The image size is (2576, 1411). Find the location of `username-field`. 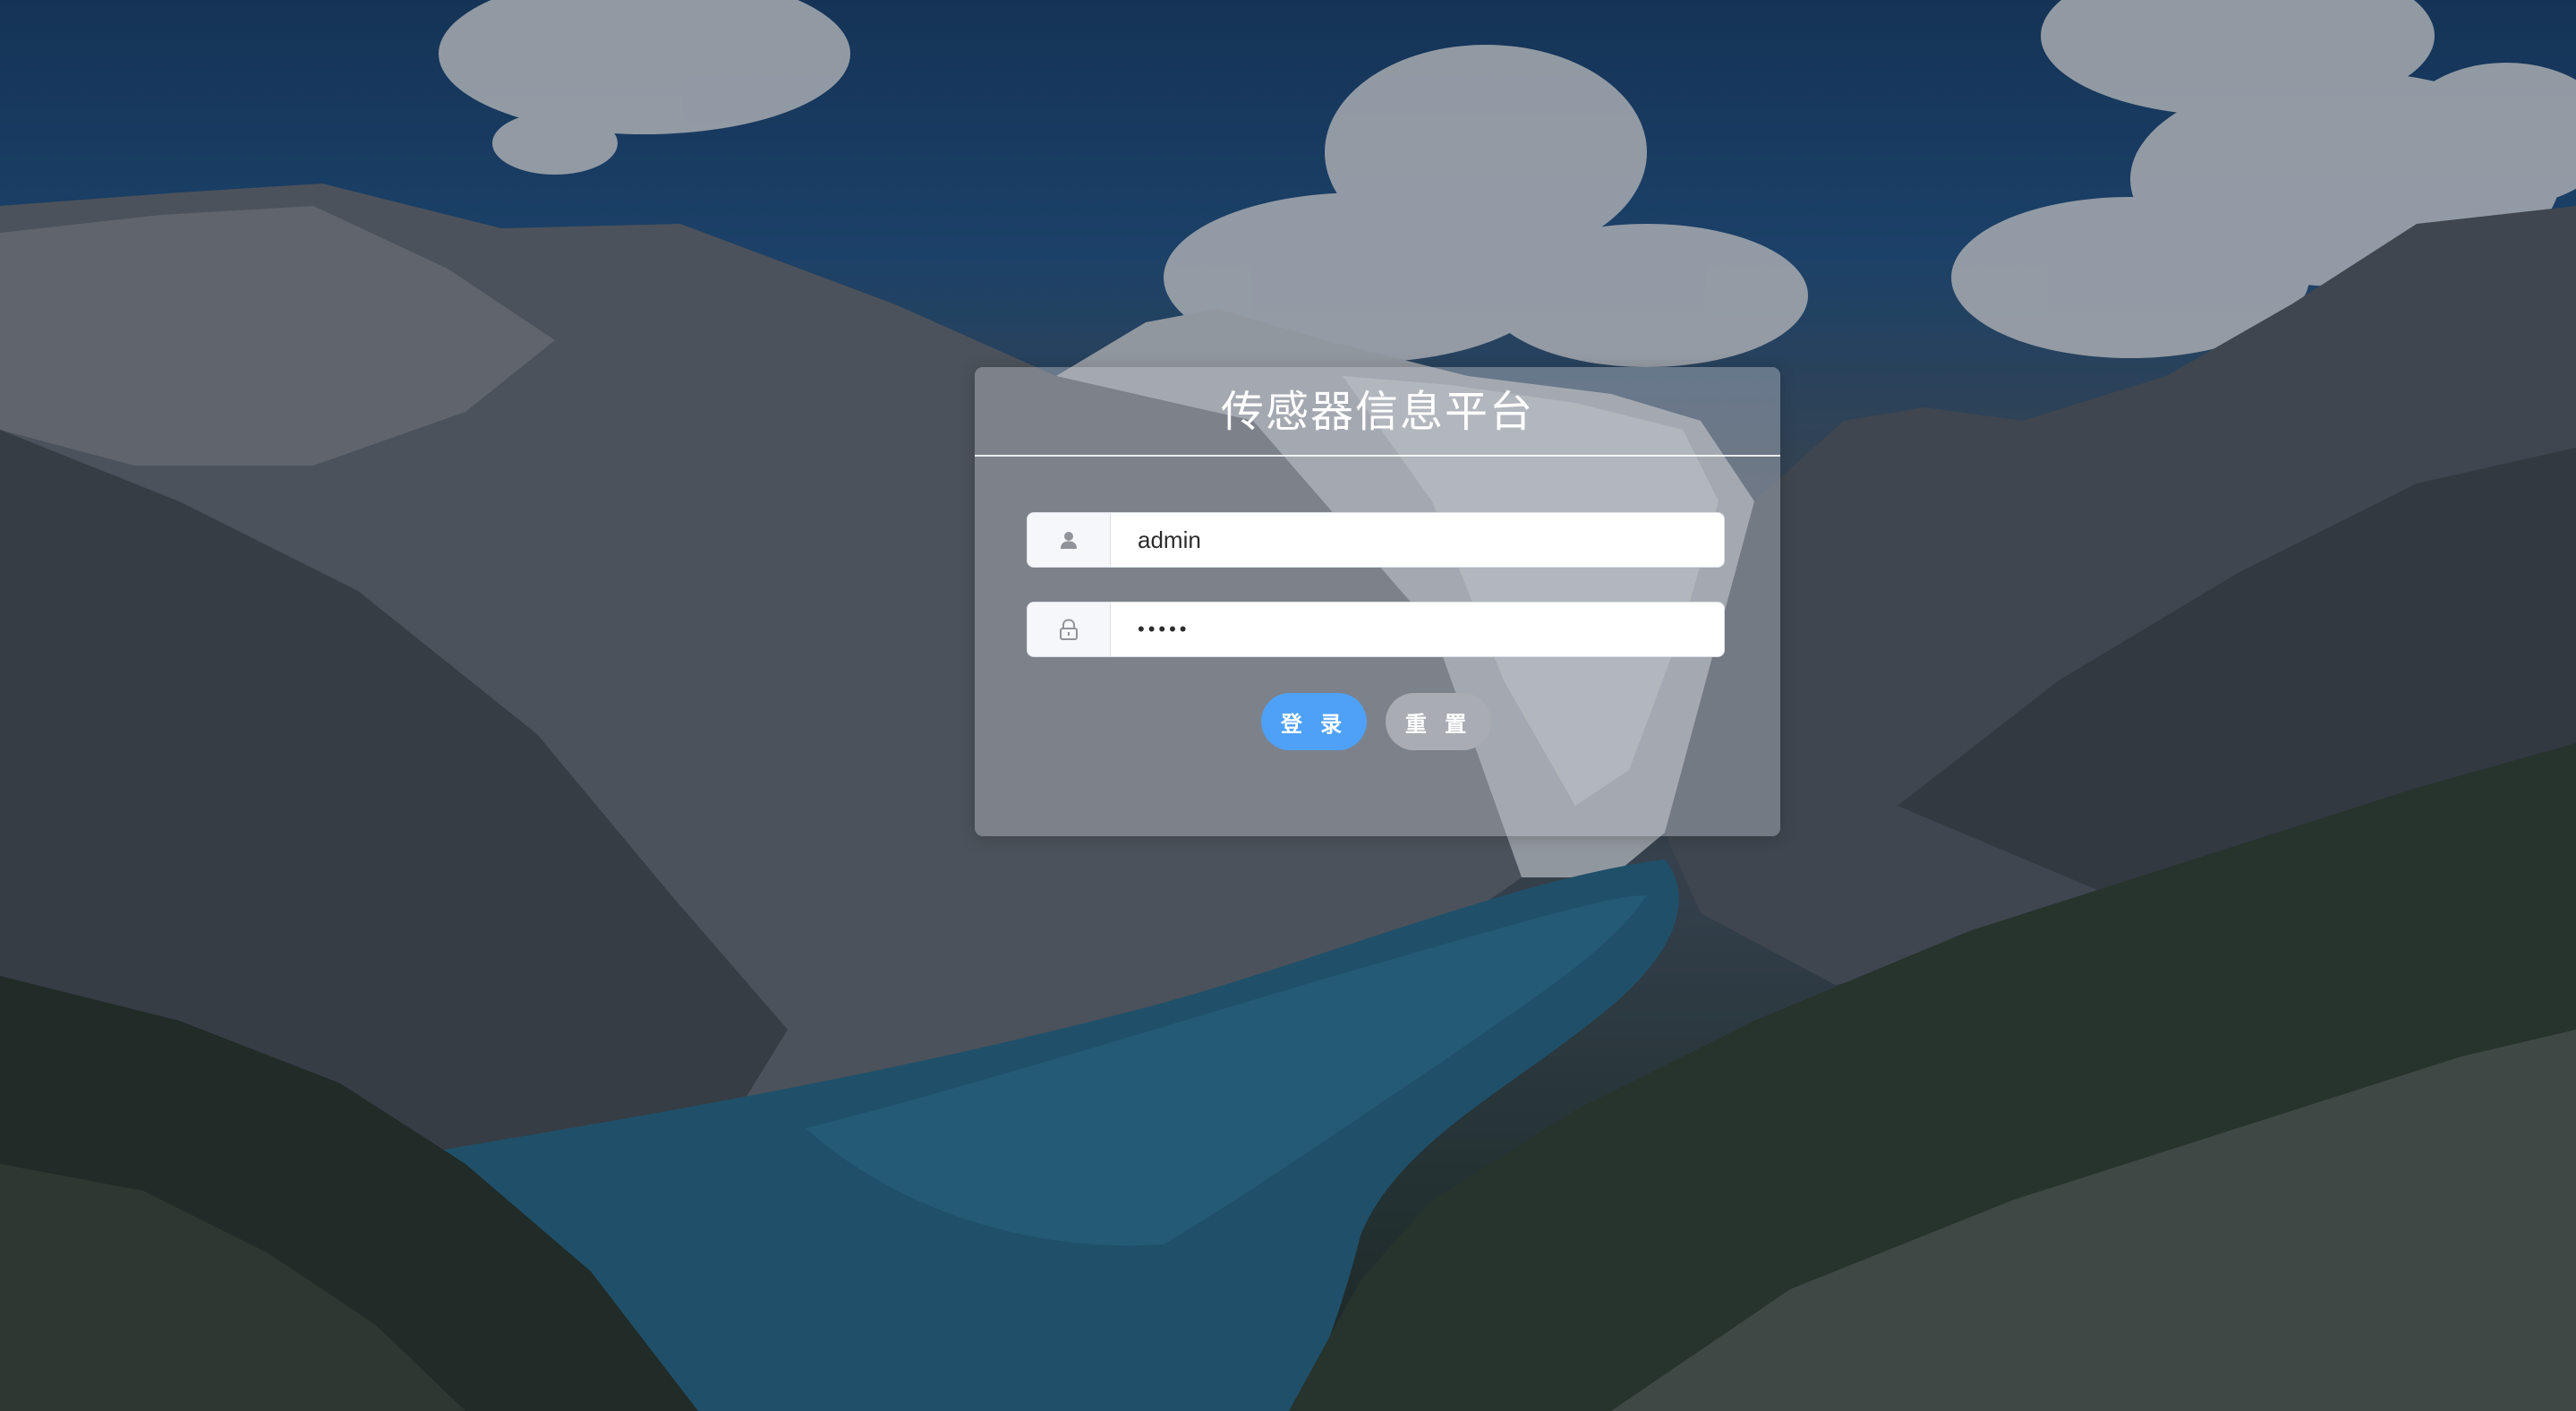

username-field is located at coordinates (1376, 540).